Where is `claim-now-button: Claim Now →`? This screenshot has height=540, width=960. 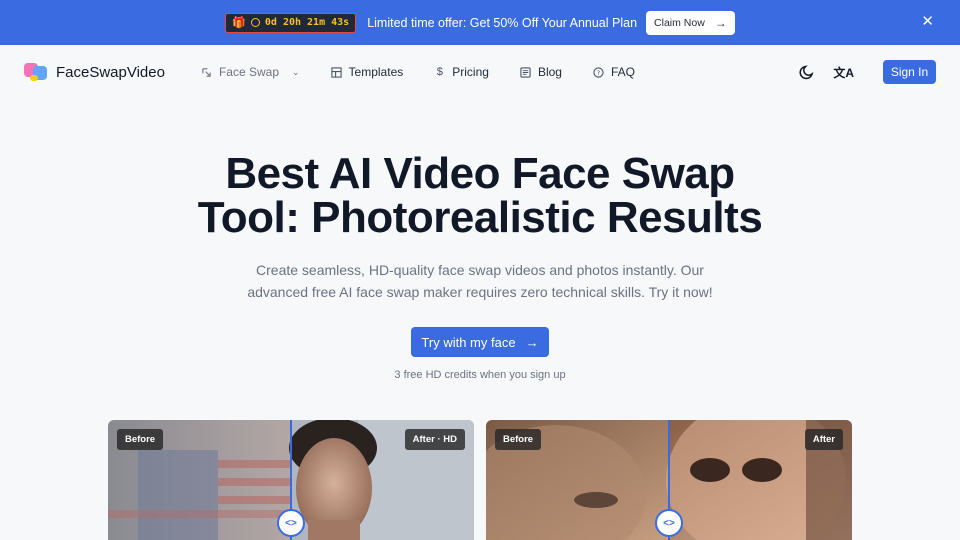 claim-now-button: Claim Now → is located at coordinates (690, 22).